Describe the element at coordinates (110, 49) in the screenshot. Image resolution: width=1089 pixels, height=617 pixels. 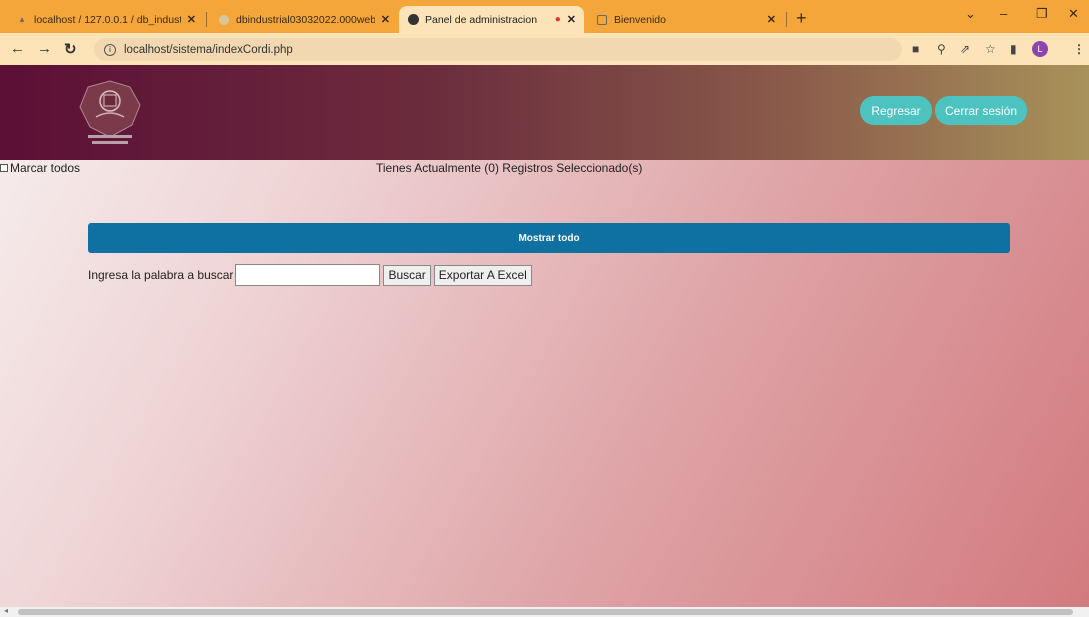
I see `info-icon: i` at that location.